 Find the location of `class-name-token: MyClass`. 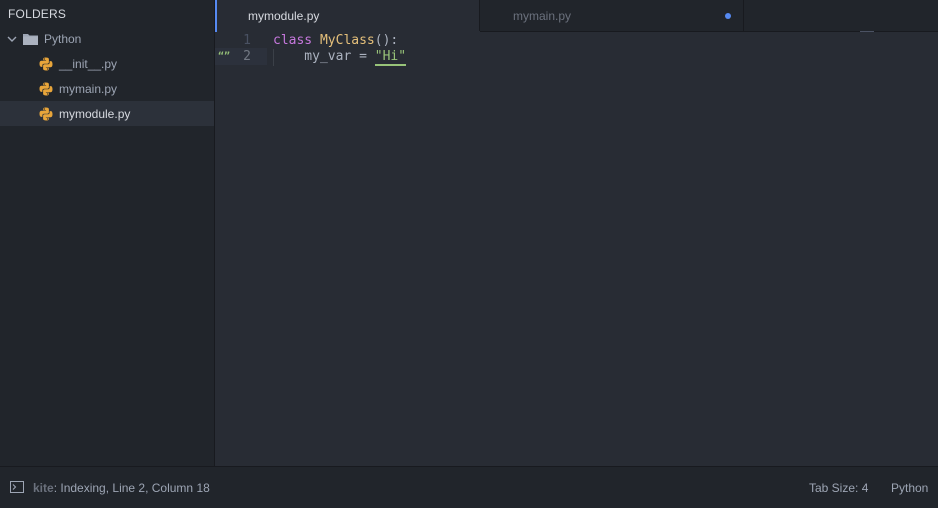

class-name-token: MyClass is located at coordinates (347, 40).